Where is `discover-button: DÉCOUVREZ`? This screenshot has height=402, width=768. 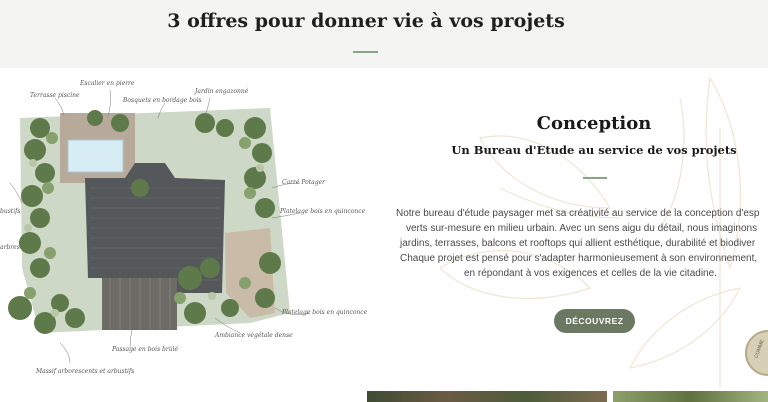 discover-button: DÉCOUVREZ is located at coordinates (594, 321).